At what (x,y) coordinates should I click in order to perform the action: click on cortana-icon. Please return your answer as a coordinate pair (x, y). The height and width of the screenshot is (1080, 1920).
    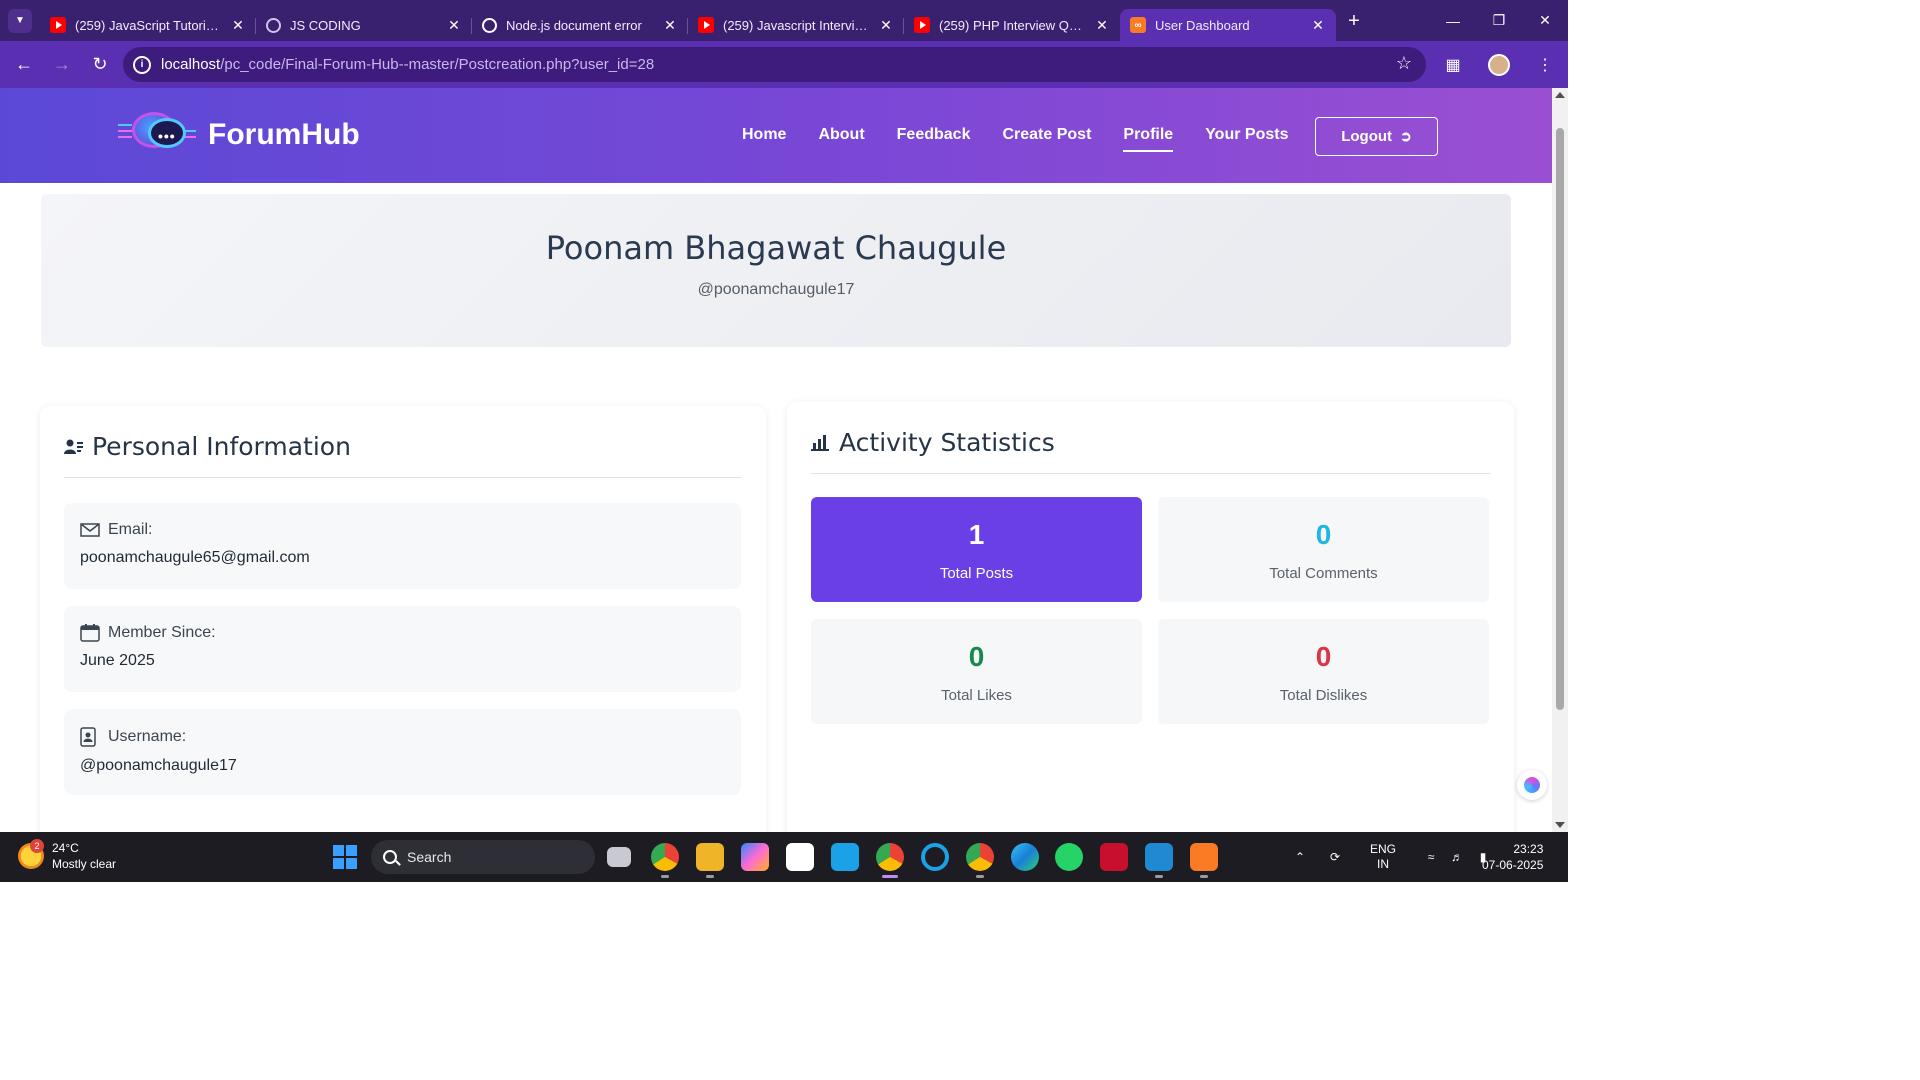
    Looking at the image, I should click on (935, 857).